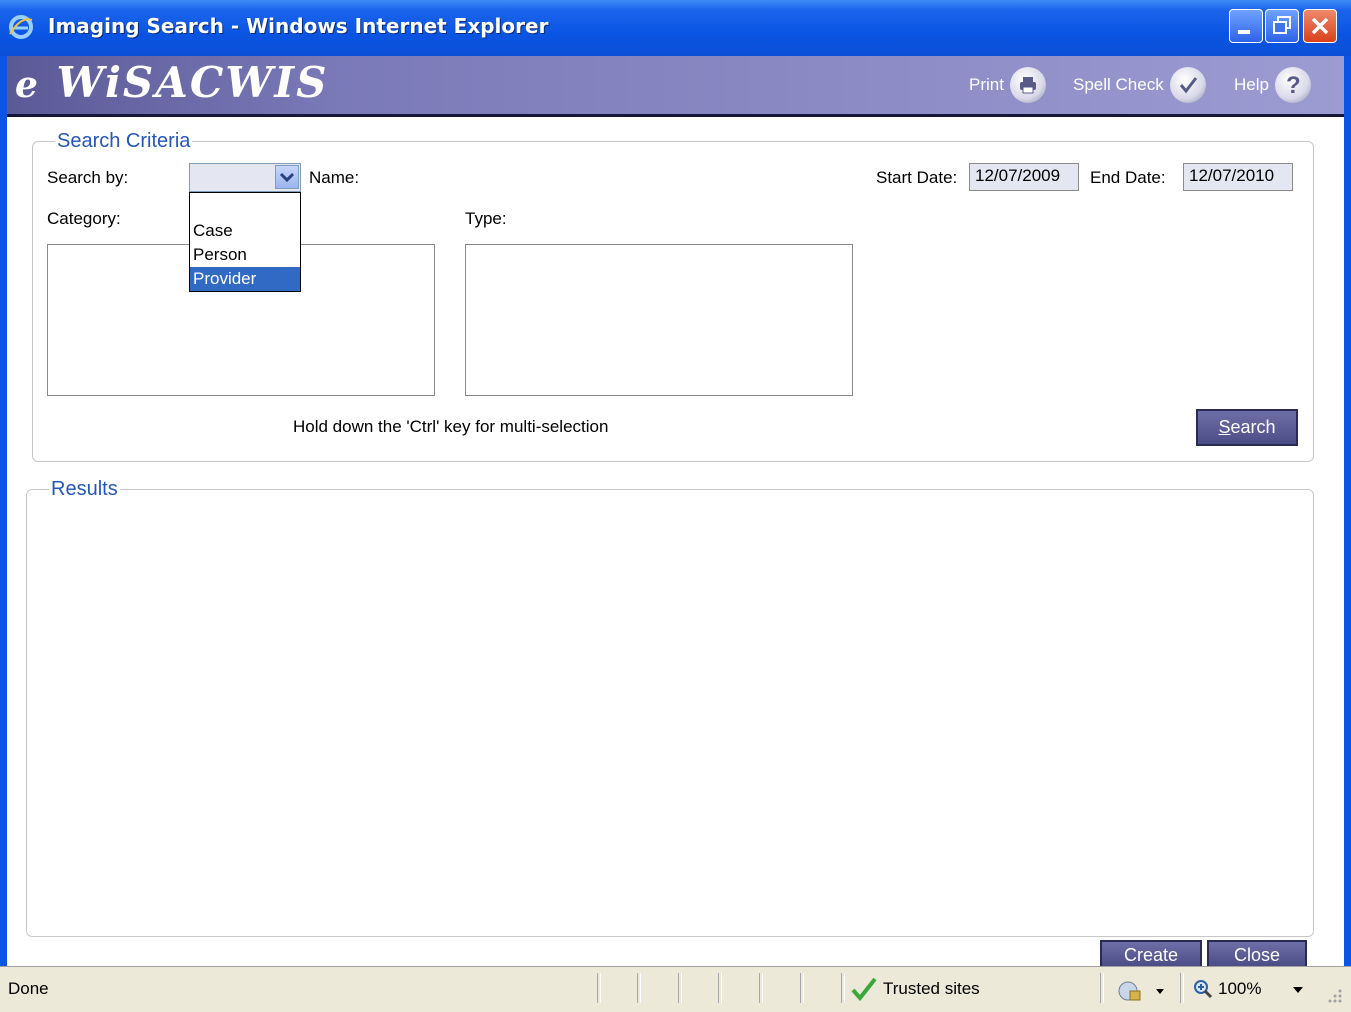 This screenshot has height=1012, width=1351. What do you see at coordinates (27, 85) in the screenshot?
I see `brand-prefix: e` at bounding box center [27, 85].